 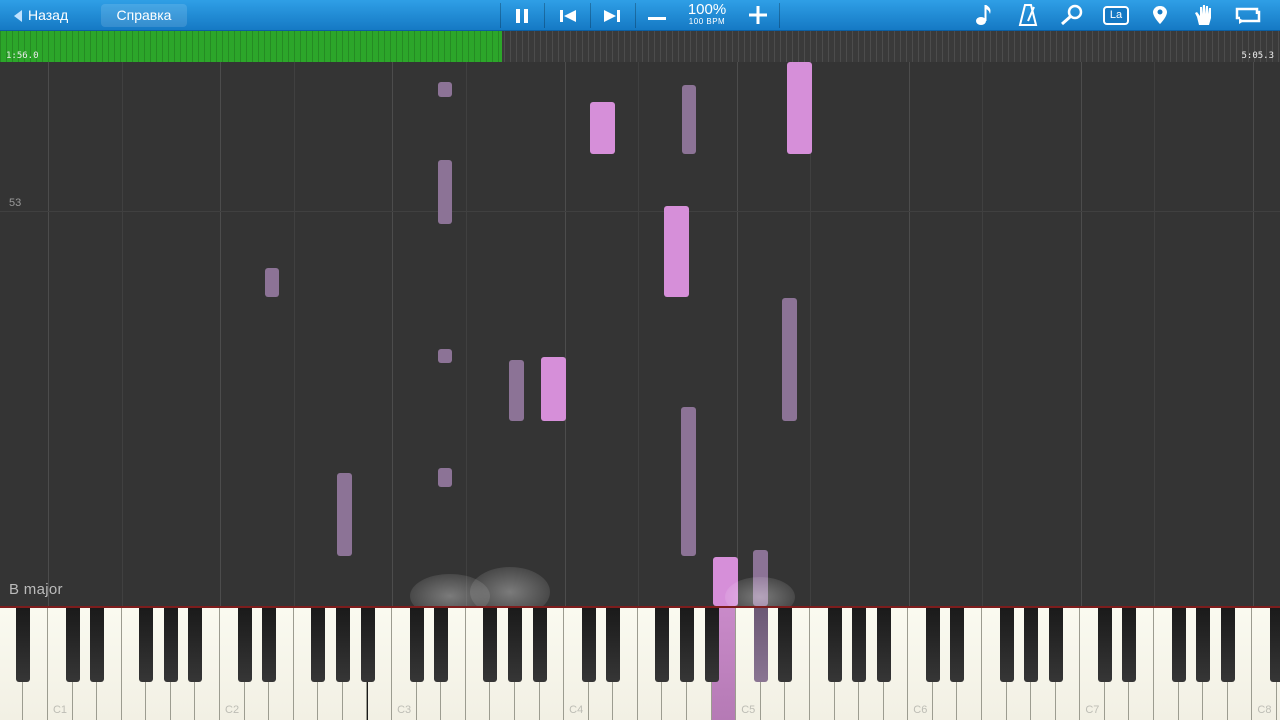 What do you see at coordinates (1028, 15) in the screenshot?
I see `metronome-icon` at bounding box center [1028, 15].